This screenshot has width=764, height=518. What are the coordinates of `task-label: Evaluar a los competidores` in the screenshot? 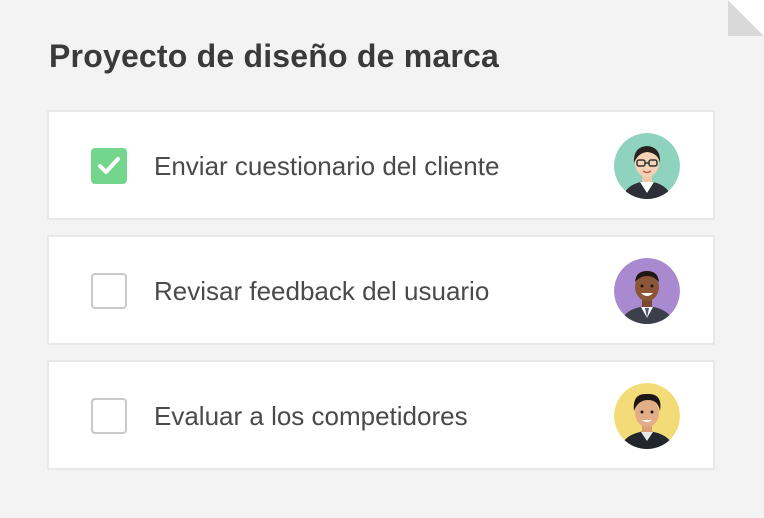 It's located at (311, 416).